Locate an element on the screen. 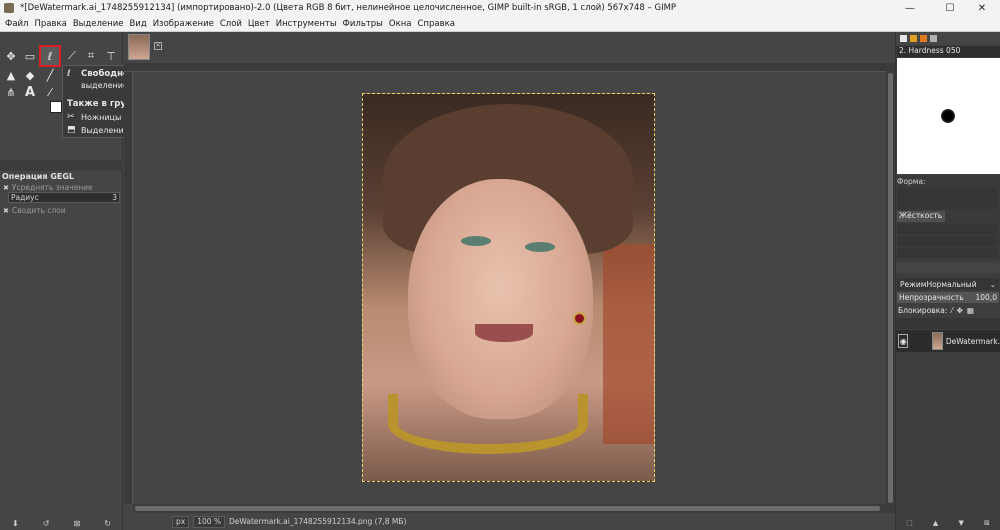  brush-dock-tabs is located at coordinates (948, 39).